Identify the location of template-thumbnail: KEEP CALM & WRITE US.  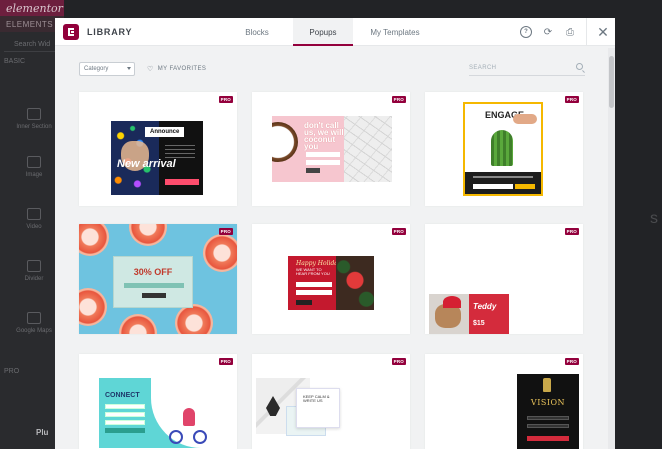
(331, 408).